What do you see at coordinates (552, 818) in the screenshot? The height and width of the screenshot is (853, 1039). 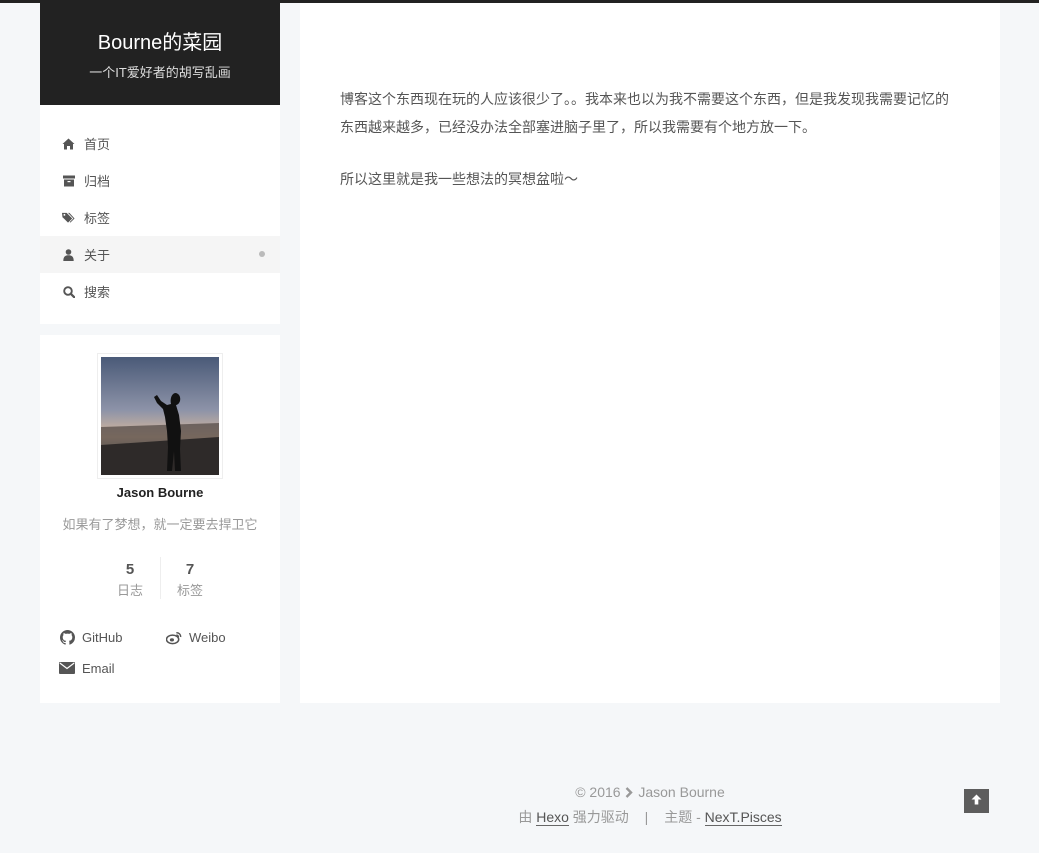 I see `hexo-link: Hexo` at bounding box center [552, 818].